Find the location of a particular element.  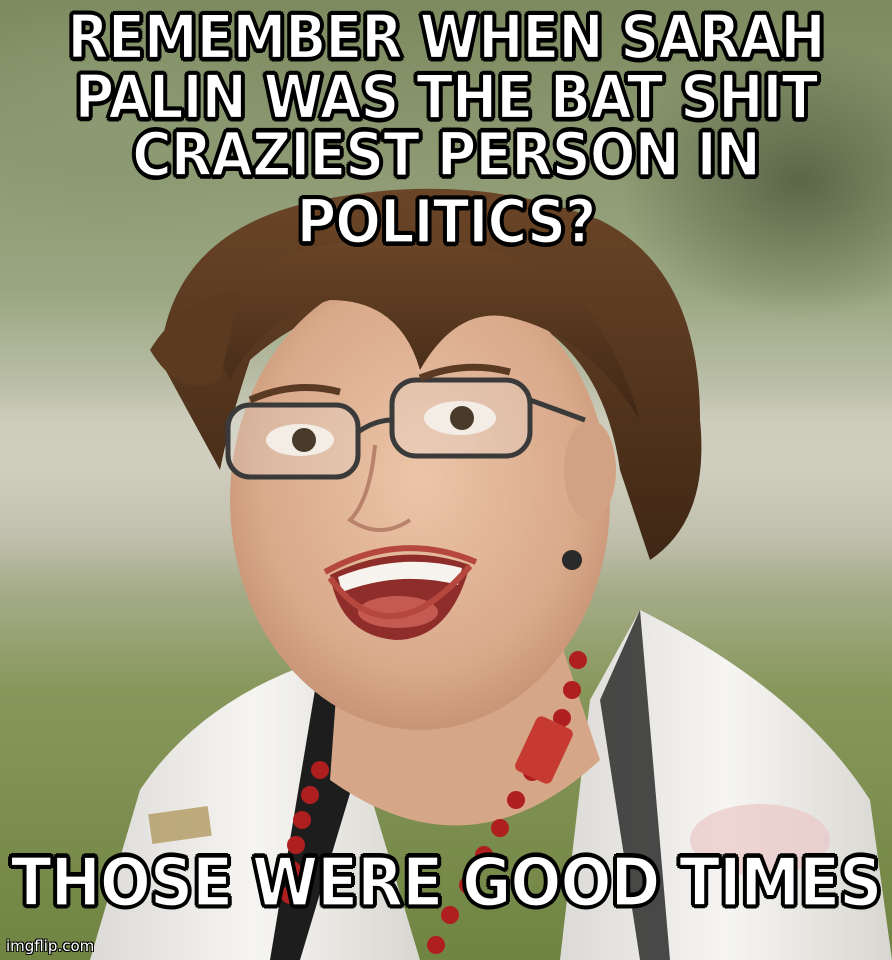

bottom-caption-line: THOSE WERE GOOD TIMES is located at coordinates (447, 883).